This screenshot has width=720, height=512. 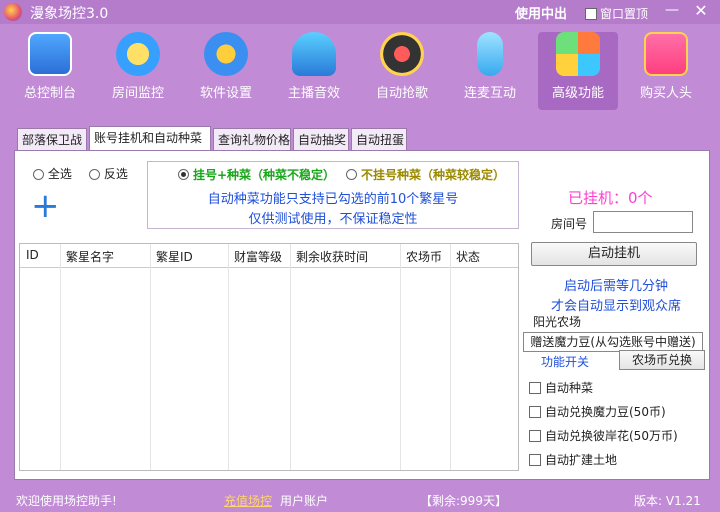 What do you see at coordinates (433, 175) in the screenshot?
I see `mode-farm-only-label: 不挂号种菜（种菜较稳定）` at bounding box center [433, 175].